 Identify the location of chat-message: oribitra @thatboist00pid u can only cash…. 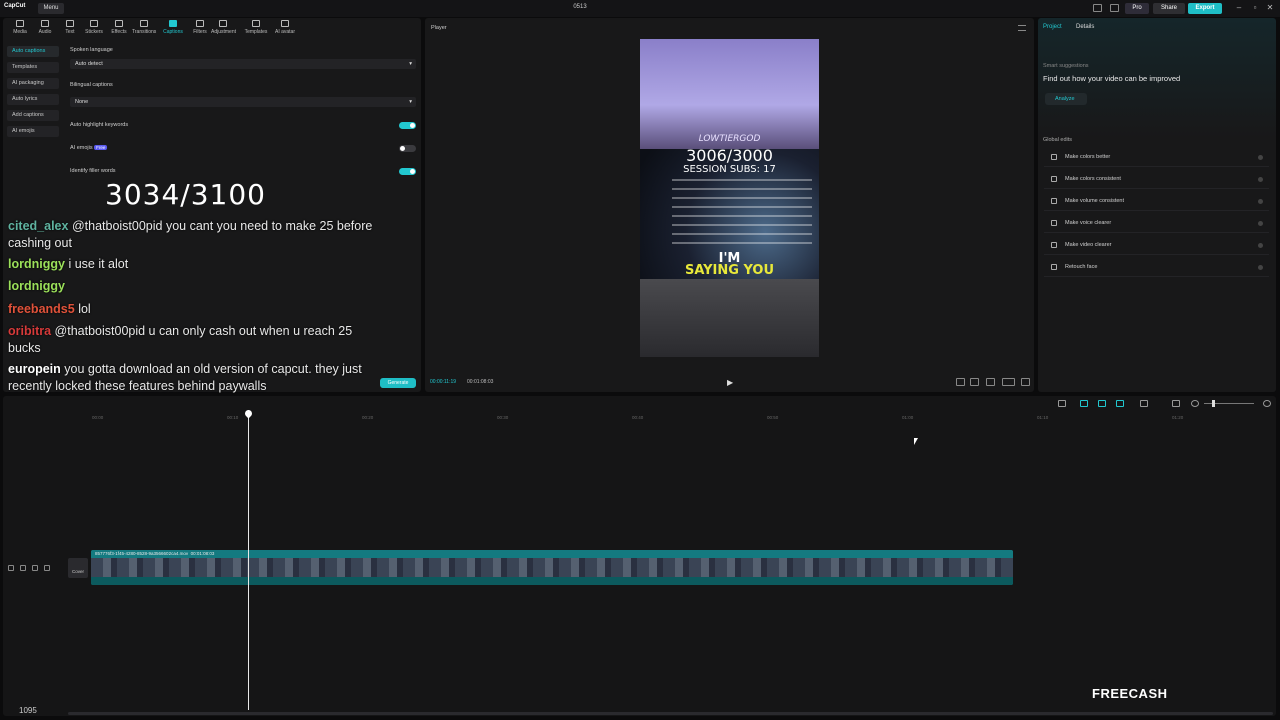
(180, 331).